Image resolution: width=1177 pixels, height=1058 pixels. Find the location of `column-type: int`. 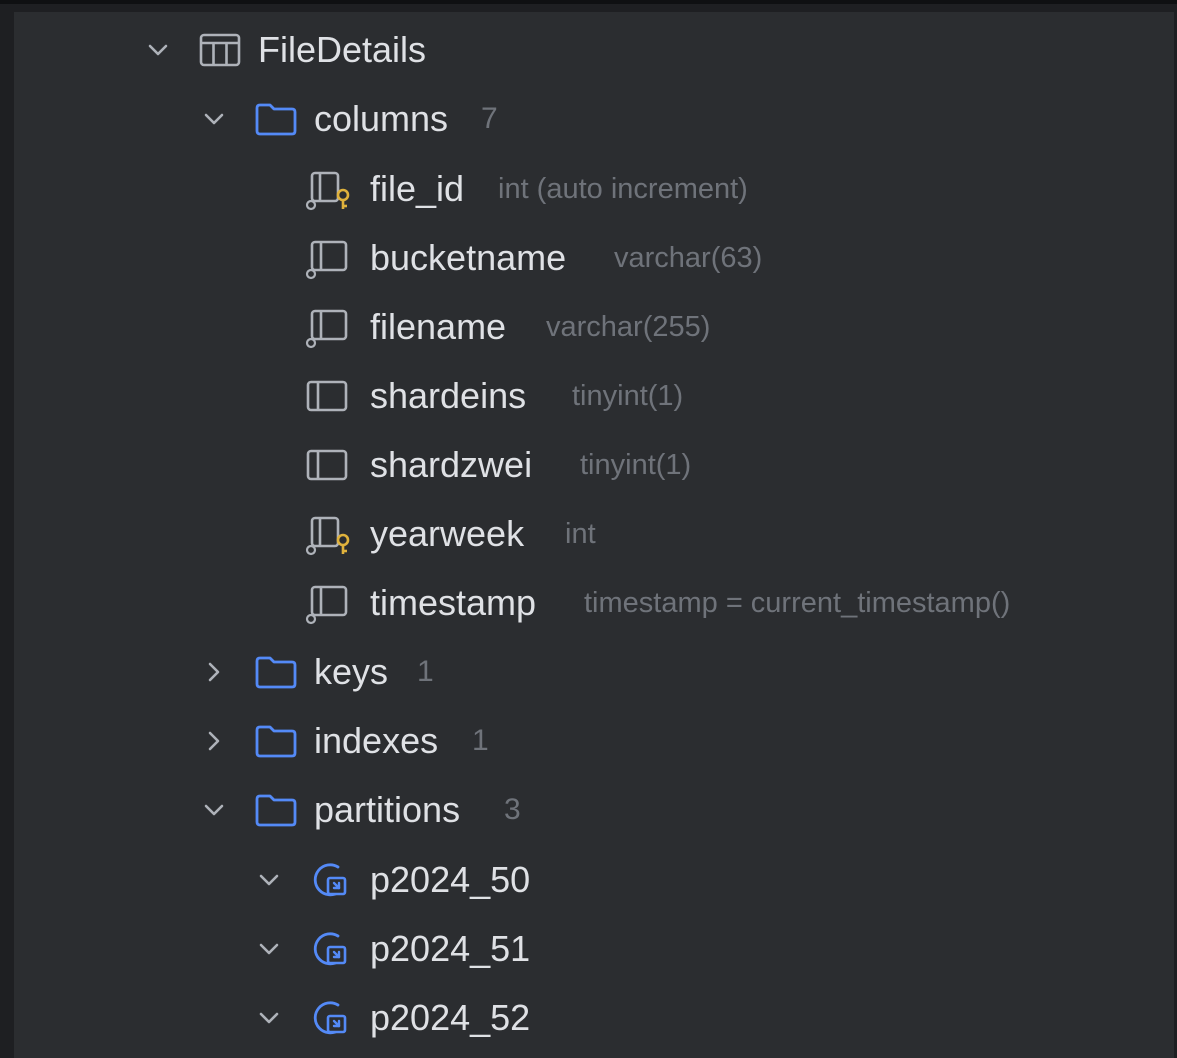

column-type: int is located at coordinates (580, 533).